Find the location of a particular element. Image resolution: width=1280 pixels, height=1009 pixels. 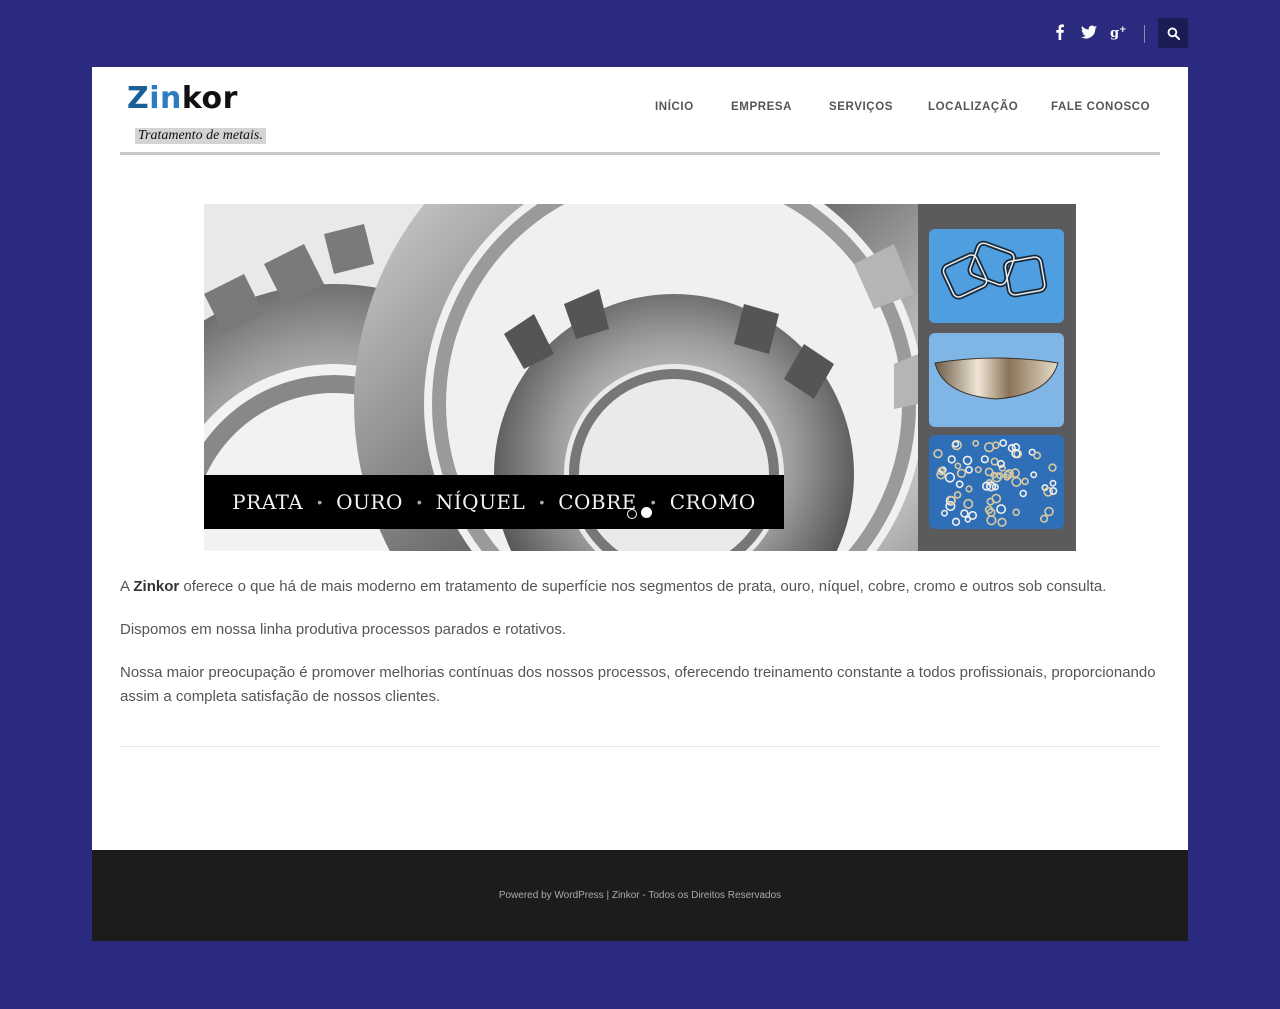

slider-pagination is located at coordinates (642, 514).